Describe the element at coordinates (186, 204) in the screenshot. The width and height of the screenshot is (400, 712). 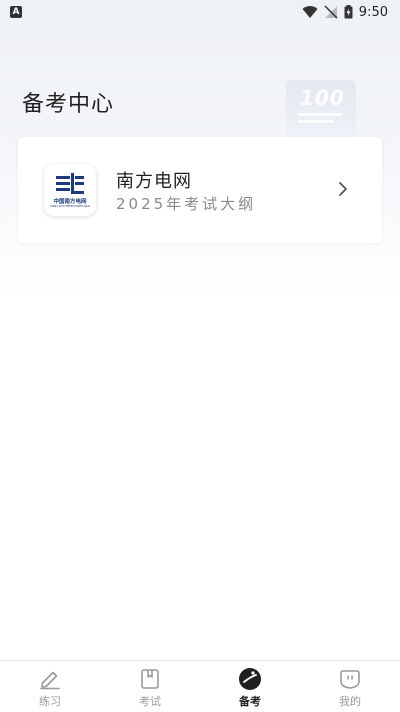
I see `card-subtitle: 2025年考试大纲` at that location.